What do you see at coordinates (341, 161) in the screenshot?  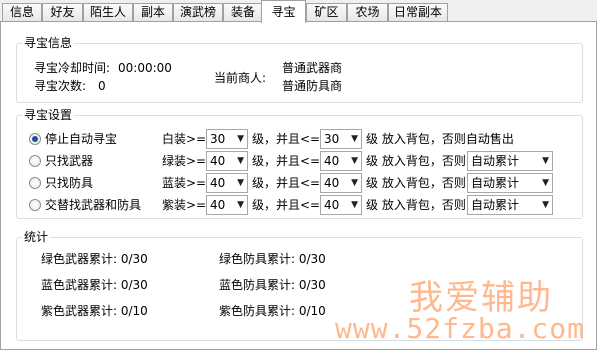 I see `green-max-select: 40 ▼` at bounding box center [341, 161].